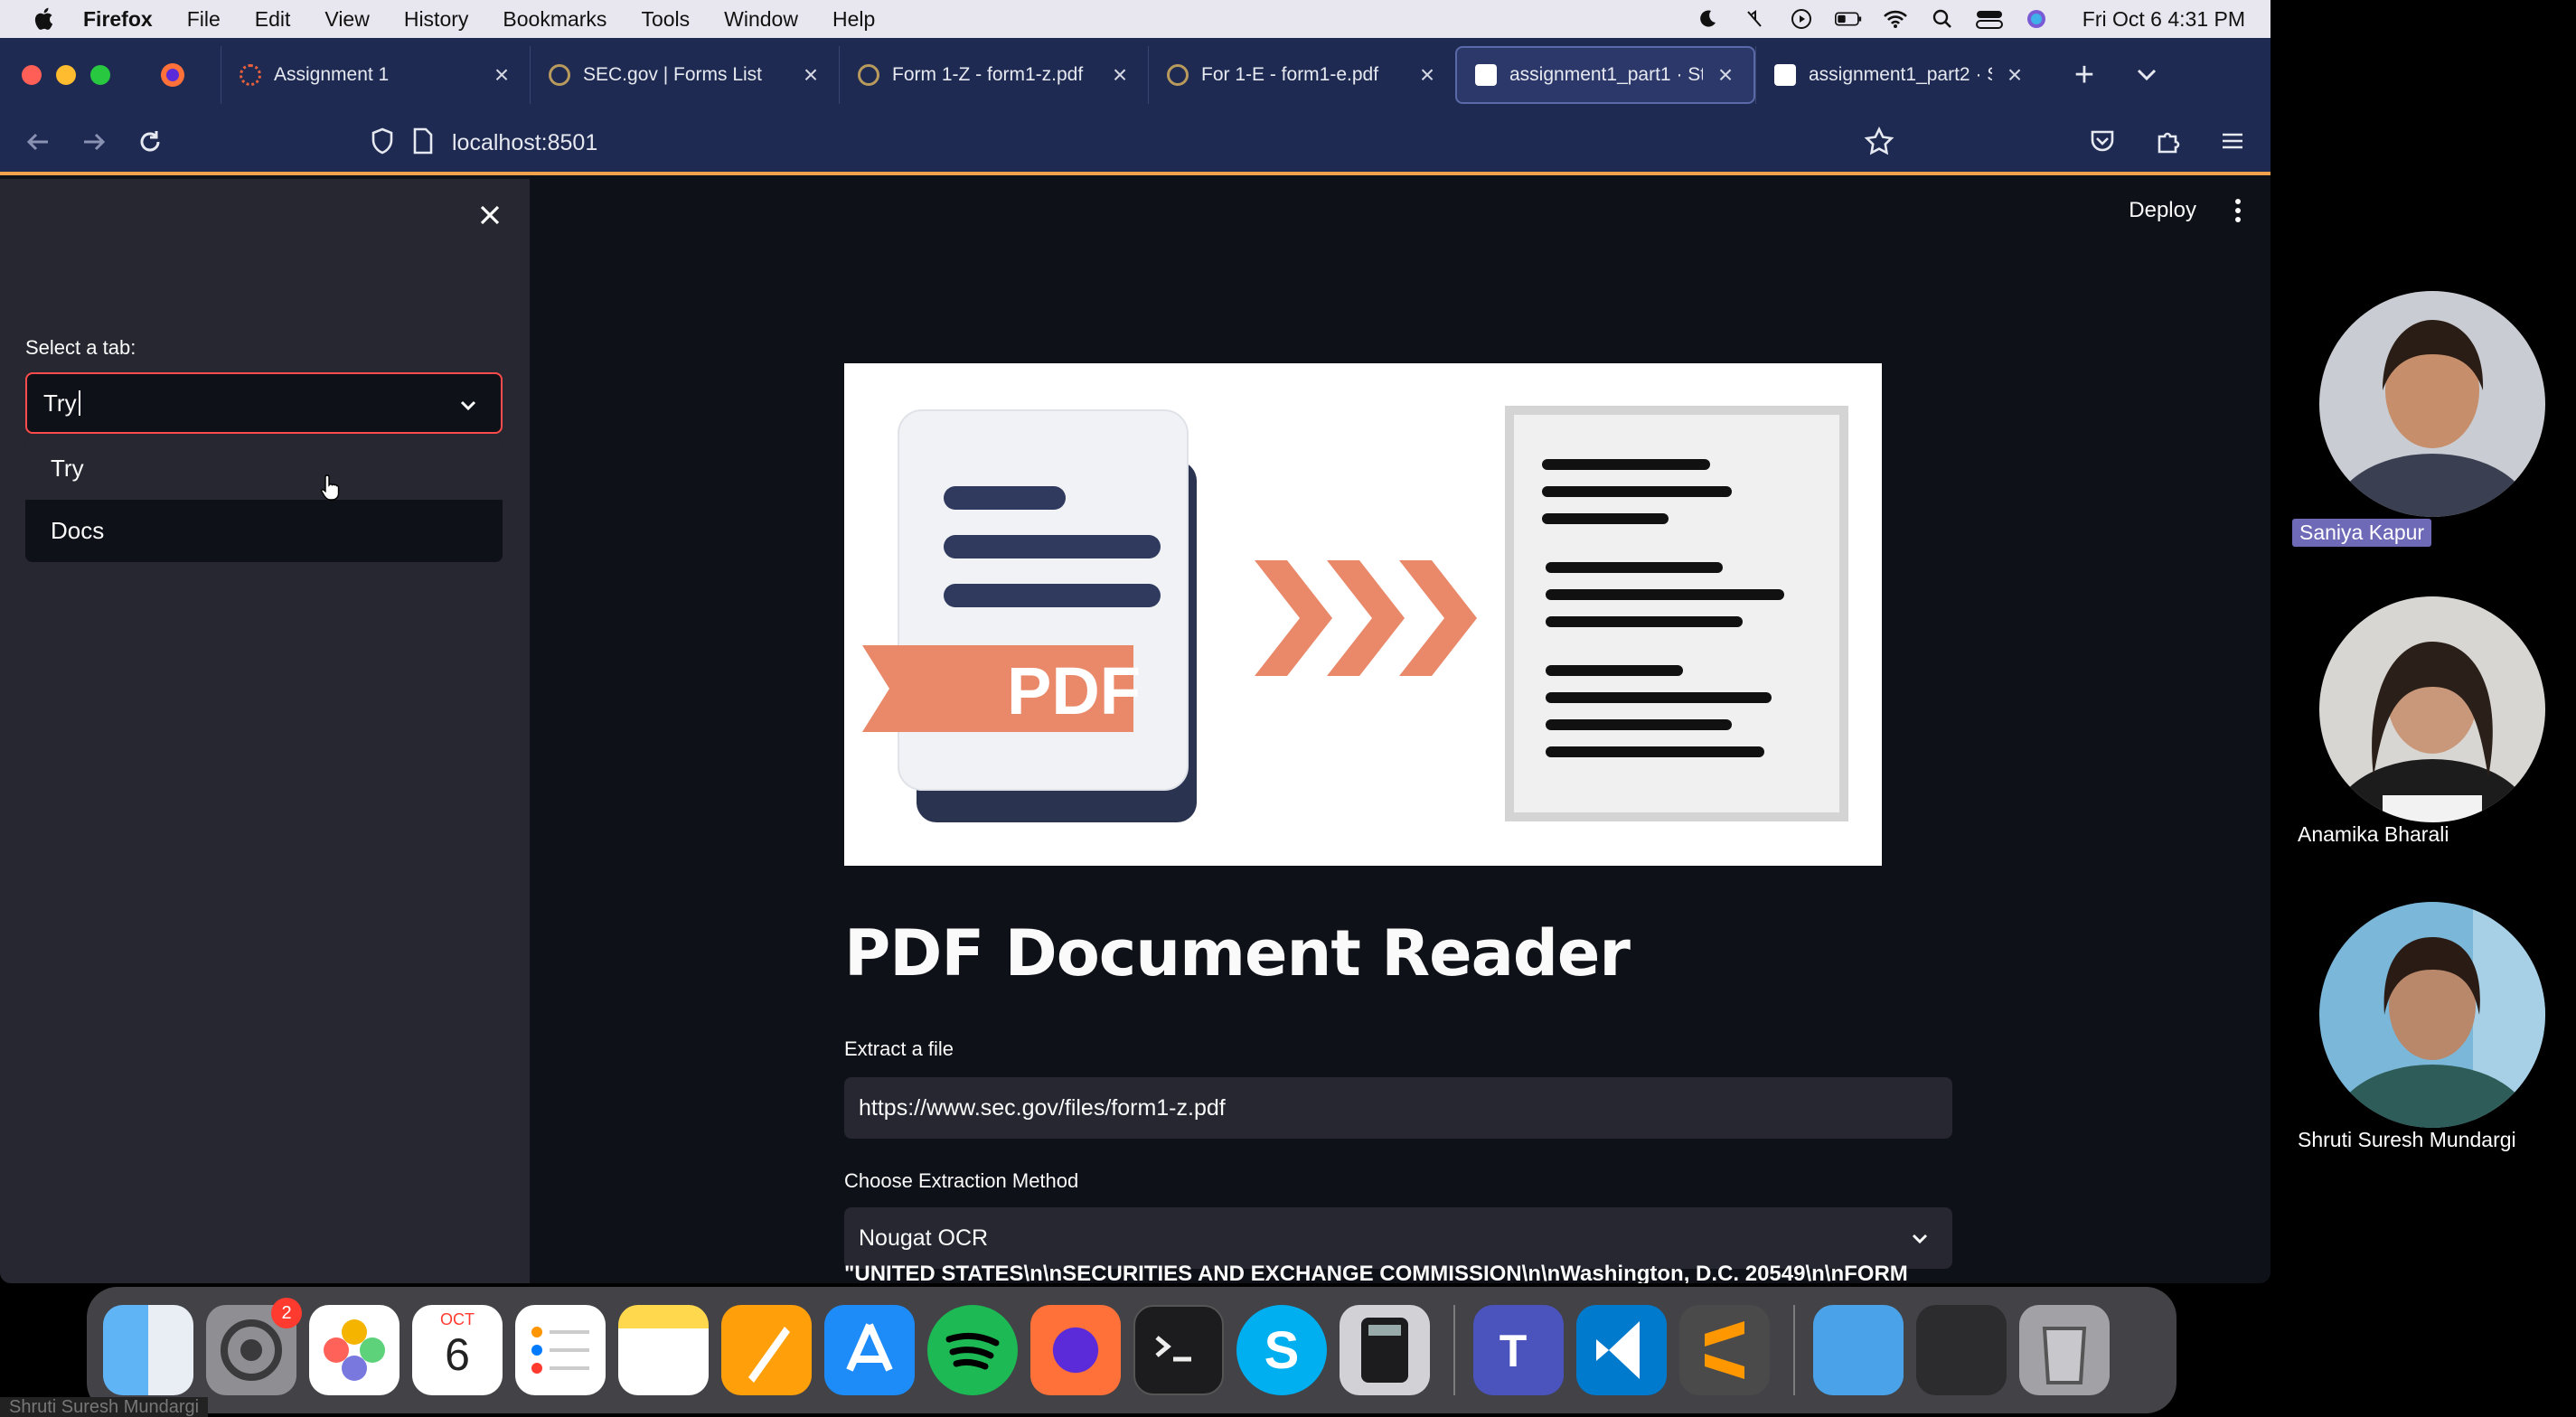 The width and height of the screenshot is (2576, 1417). What do you see at coordinates (273, 20) in the screenshot?
I see `menu-edit: Edit` at bounding box center [273, 20].